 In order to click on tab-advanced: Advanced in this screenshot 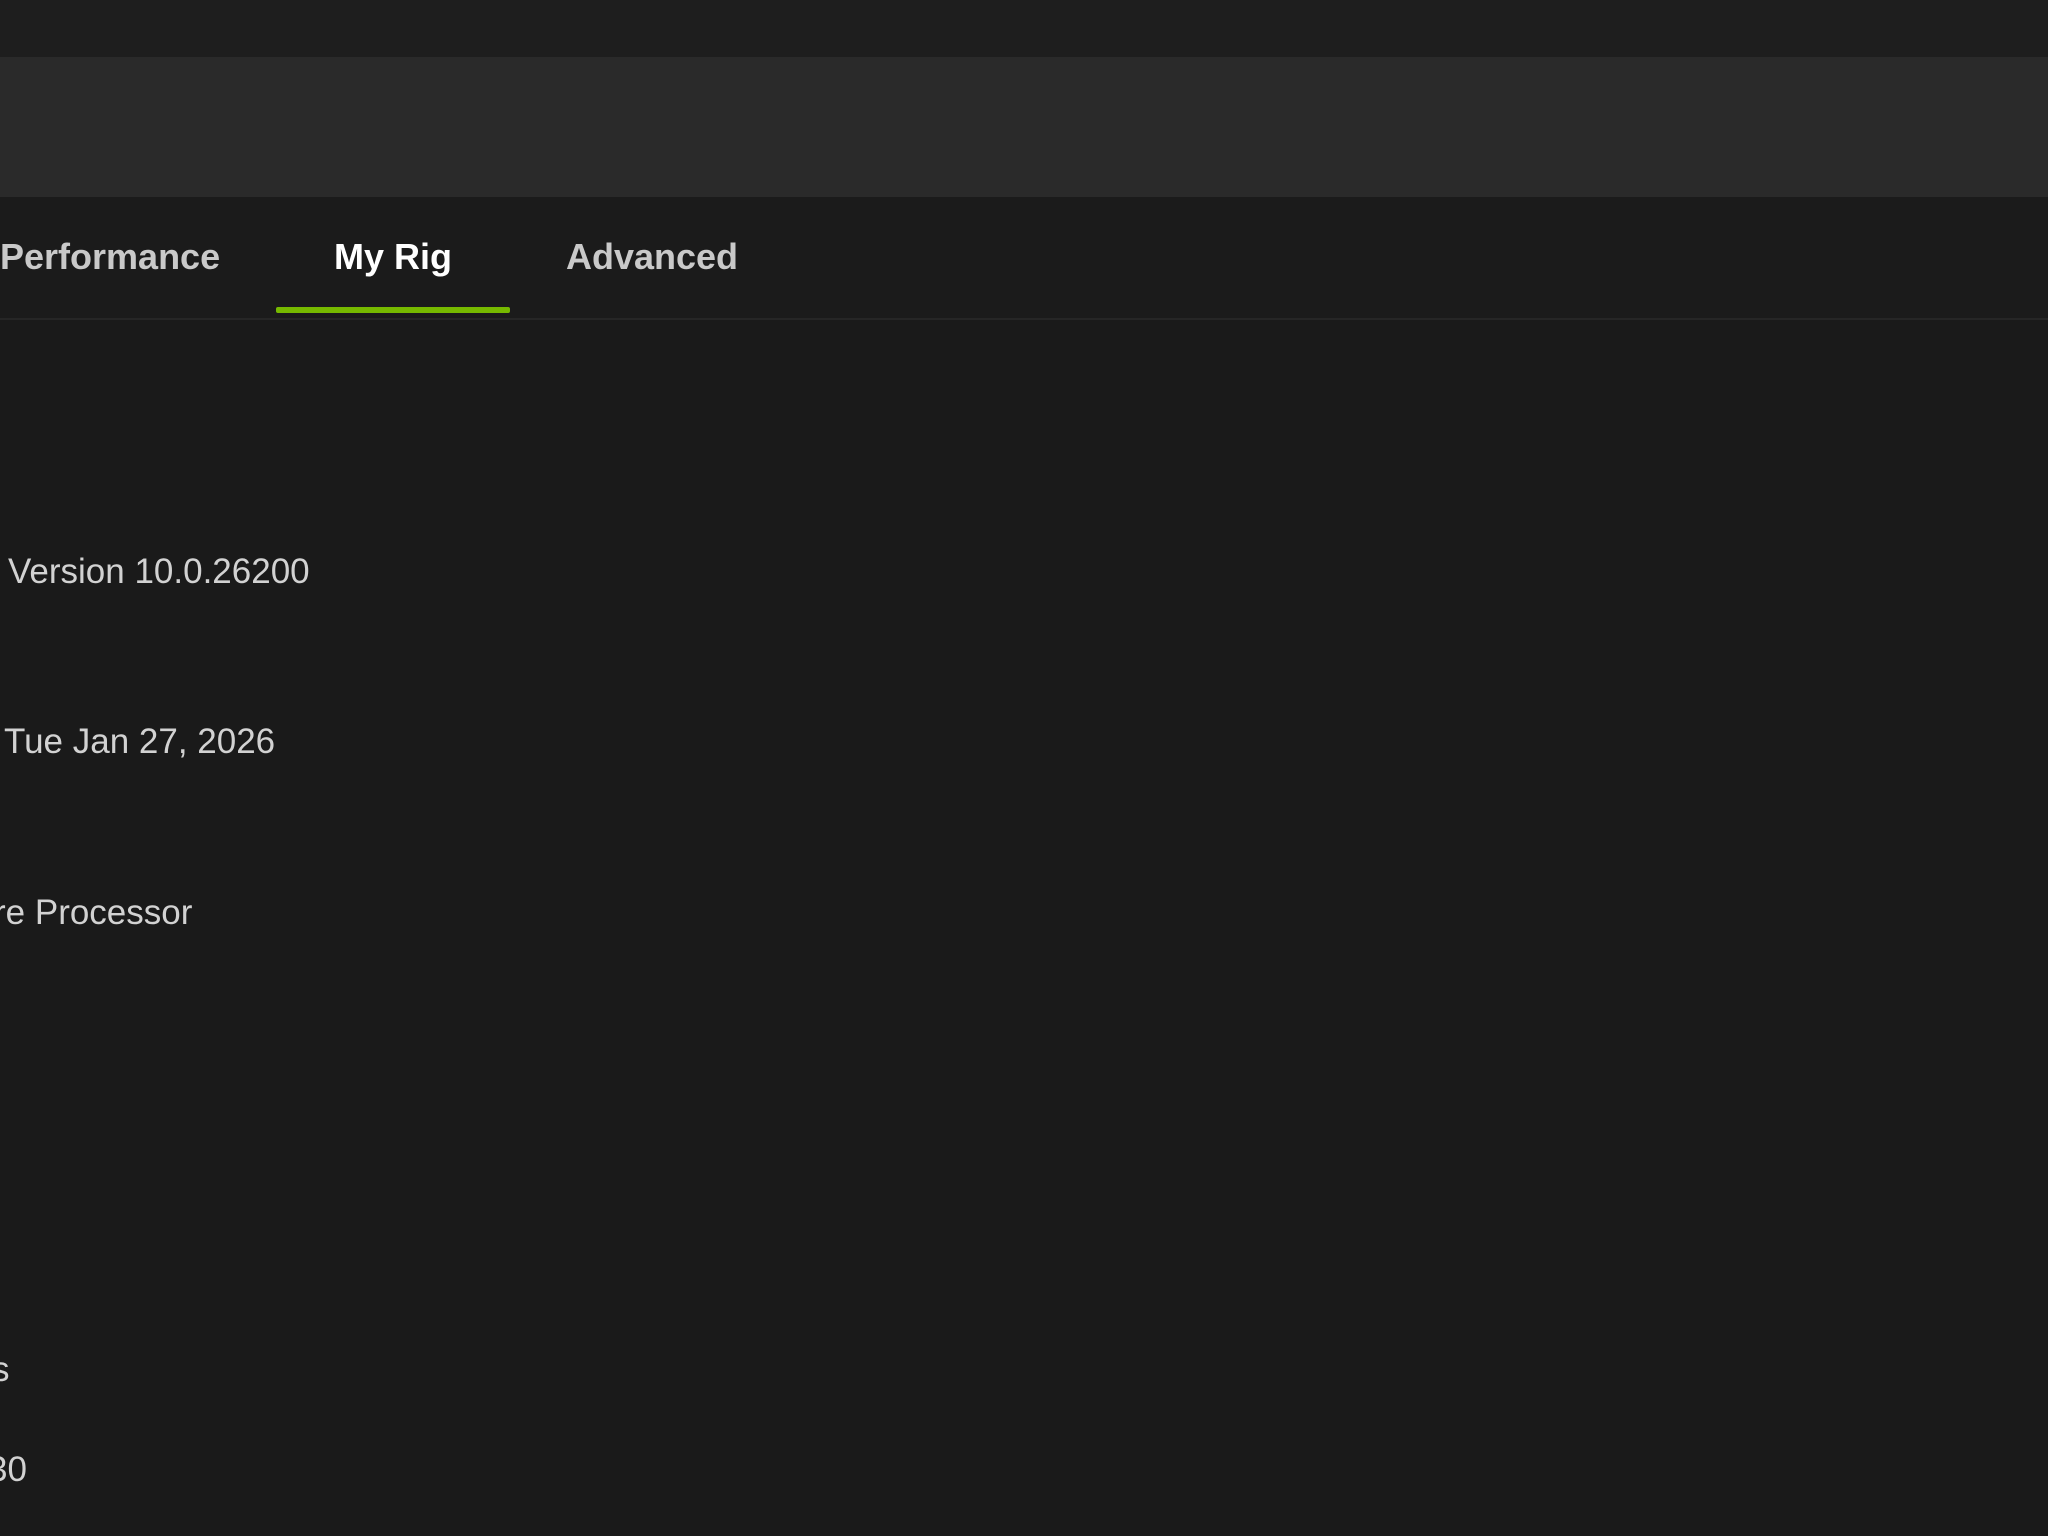, I will do `click(652, 256)`.